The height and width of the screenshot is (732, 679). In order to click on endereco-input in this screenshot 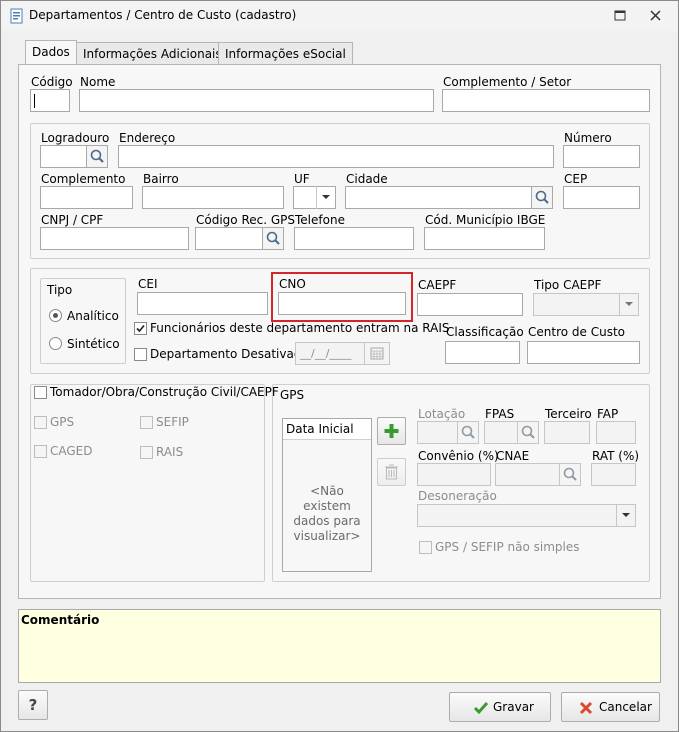, I will do `click(336, 156)`.